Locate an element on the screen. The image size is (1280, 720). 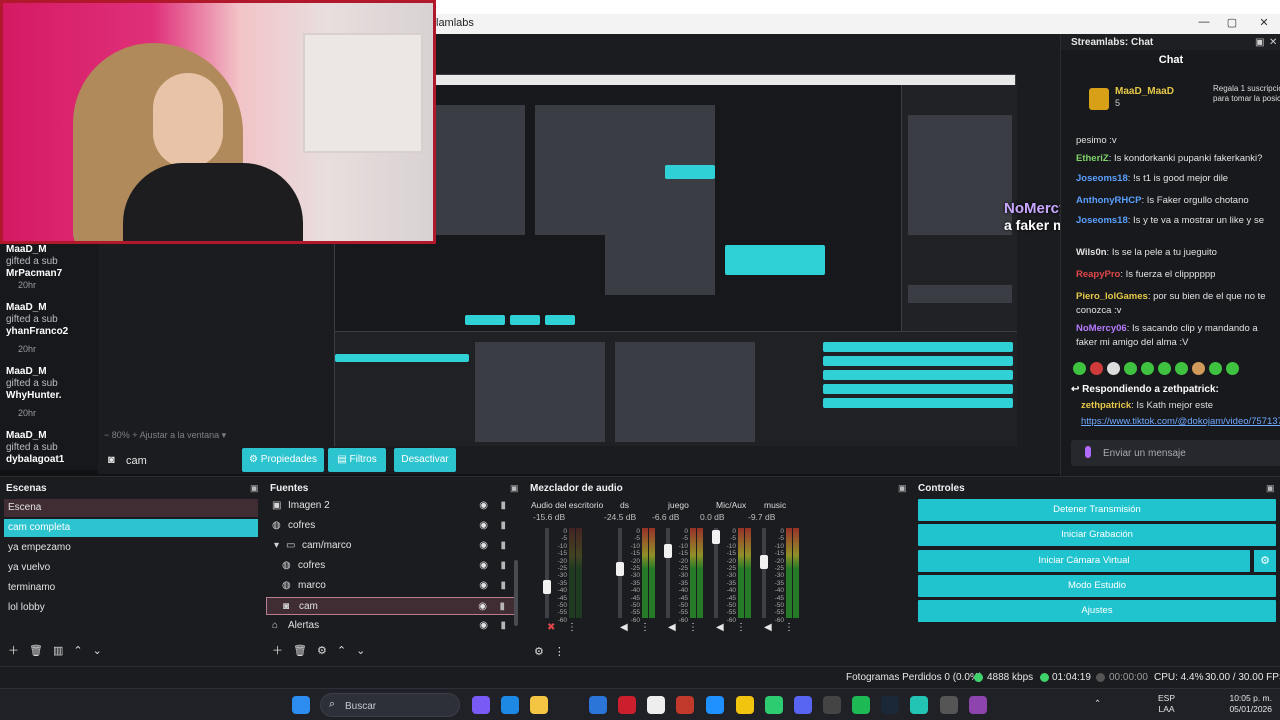
chat-input is located at coordinates (1188, 453).